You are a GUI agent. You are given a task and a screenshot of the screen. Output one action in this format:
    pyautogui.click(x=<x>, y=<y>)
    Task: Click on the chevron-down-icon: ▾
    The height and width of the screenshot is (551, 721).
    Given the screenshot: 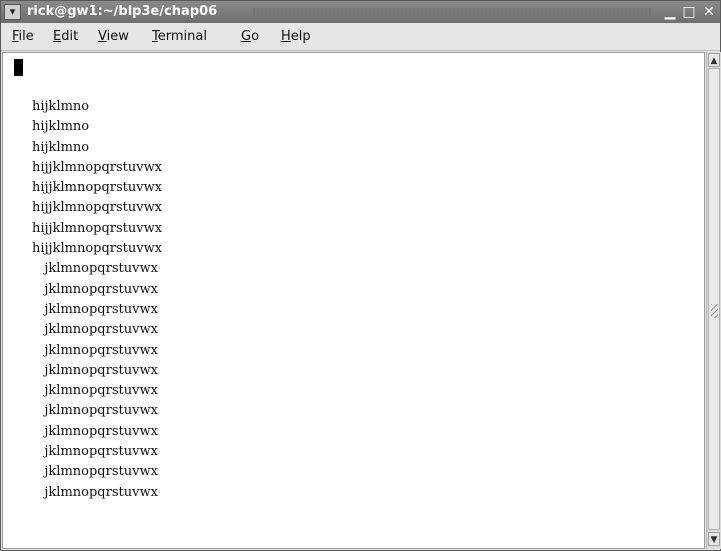 What is the action you would take?
    pyautogui.click(x=12, y=11)
    